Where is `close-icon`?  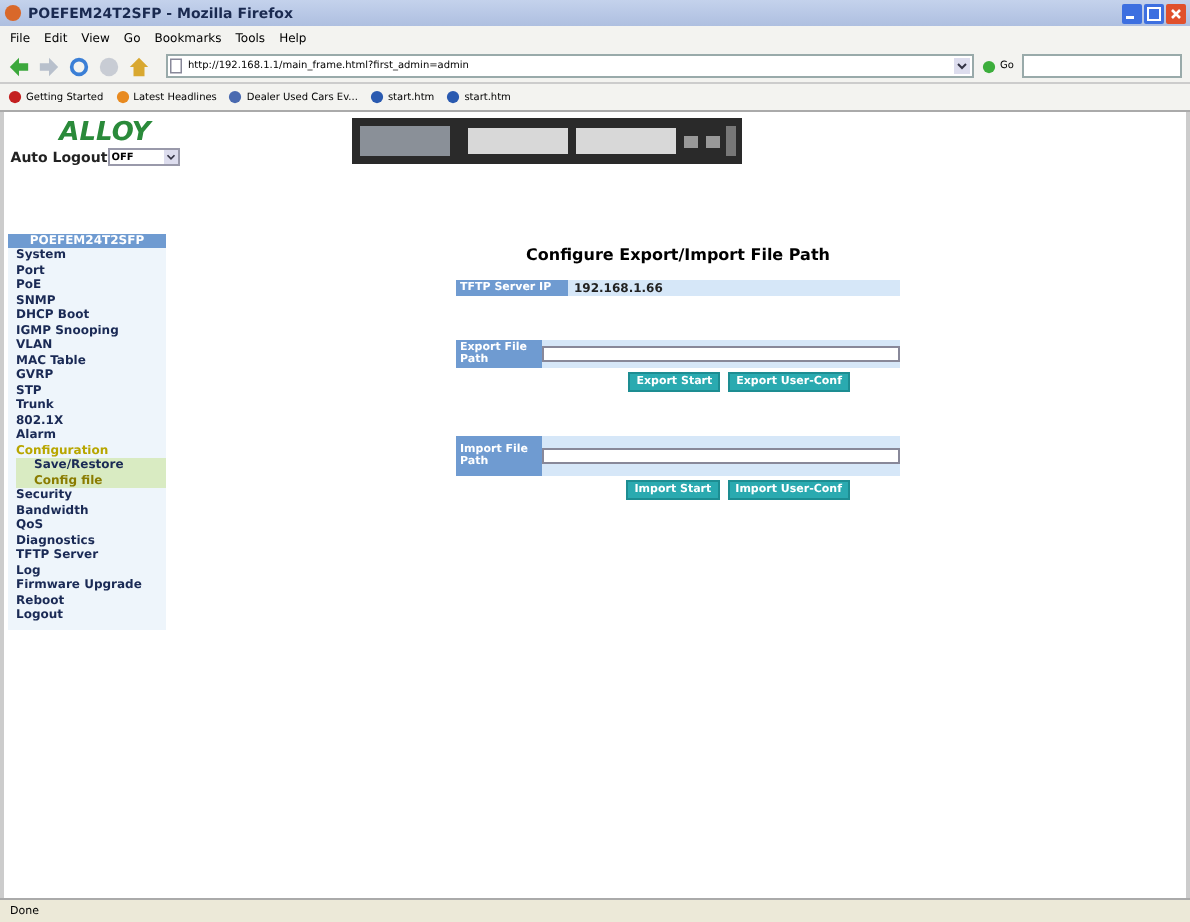
close-icon is located at coordinates (1176, 13).